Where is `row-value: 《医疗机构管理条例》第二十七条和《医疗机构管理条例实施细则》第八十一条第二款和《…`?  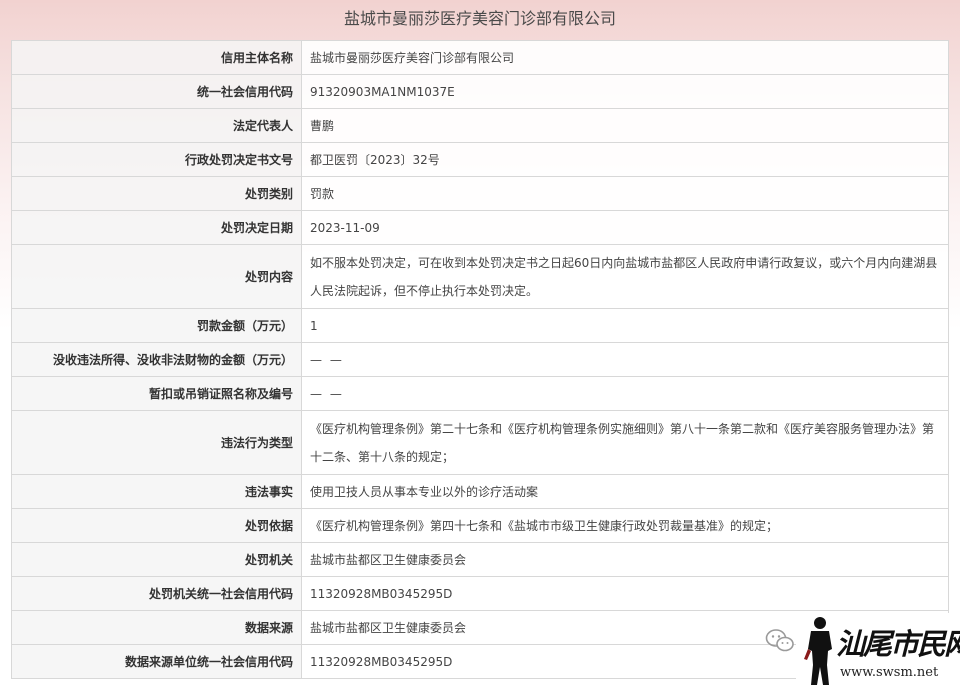 row-value: 《医疗机构管理条例》第二十七条和《医疗机构管理条例实施细则》第八十一条第二款和《… is located at coordinates (625, 442).